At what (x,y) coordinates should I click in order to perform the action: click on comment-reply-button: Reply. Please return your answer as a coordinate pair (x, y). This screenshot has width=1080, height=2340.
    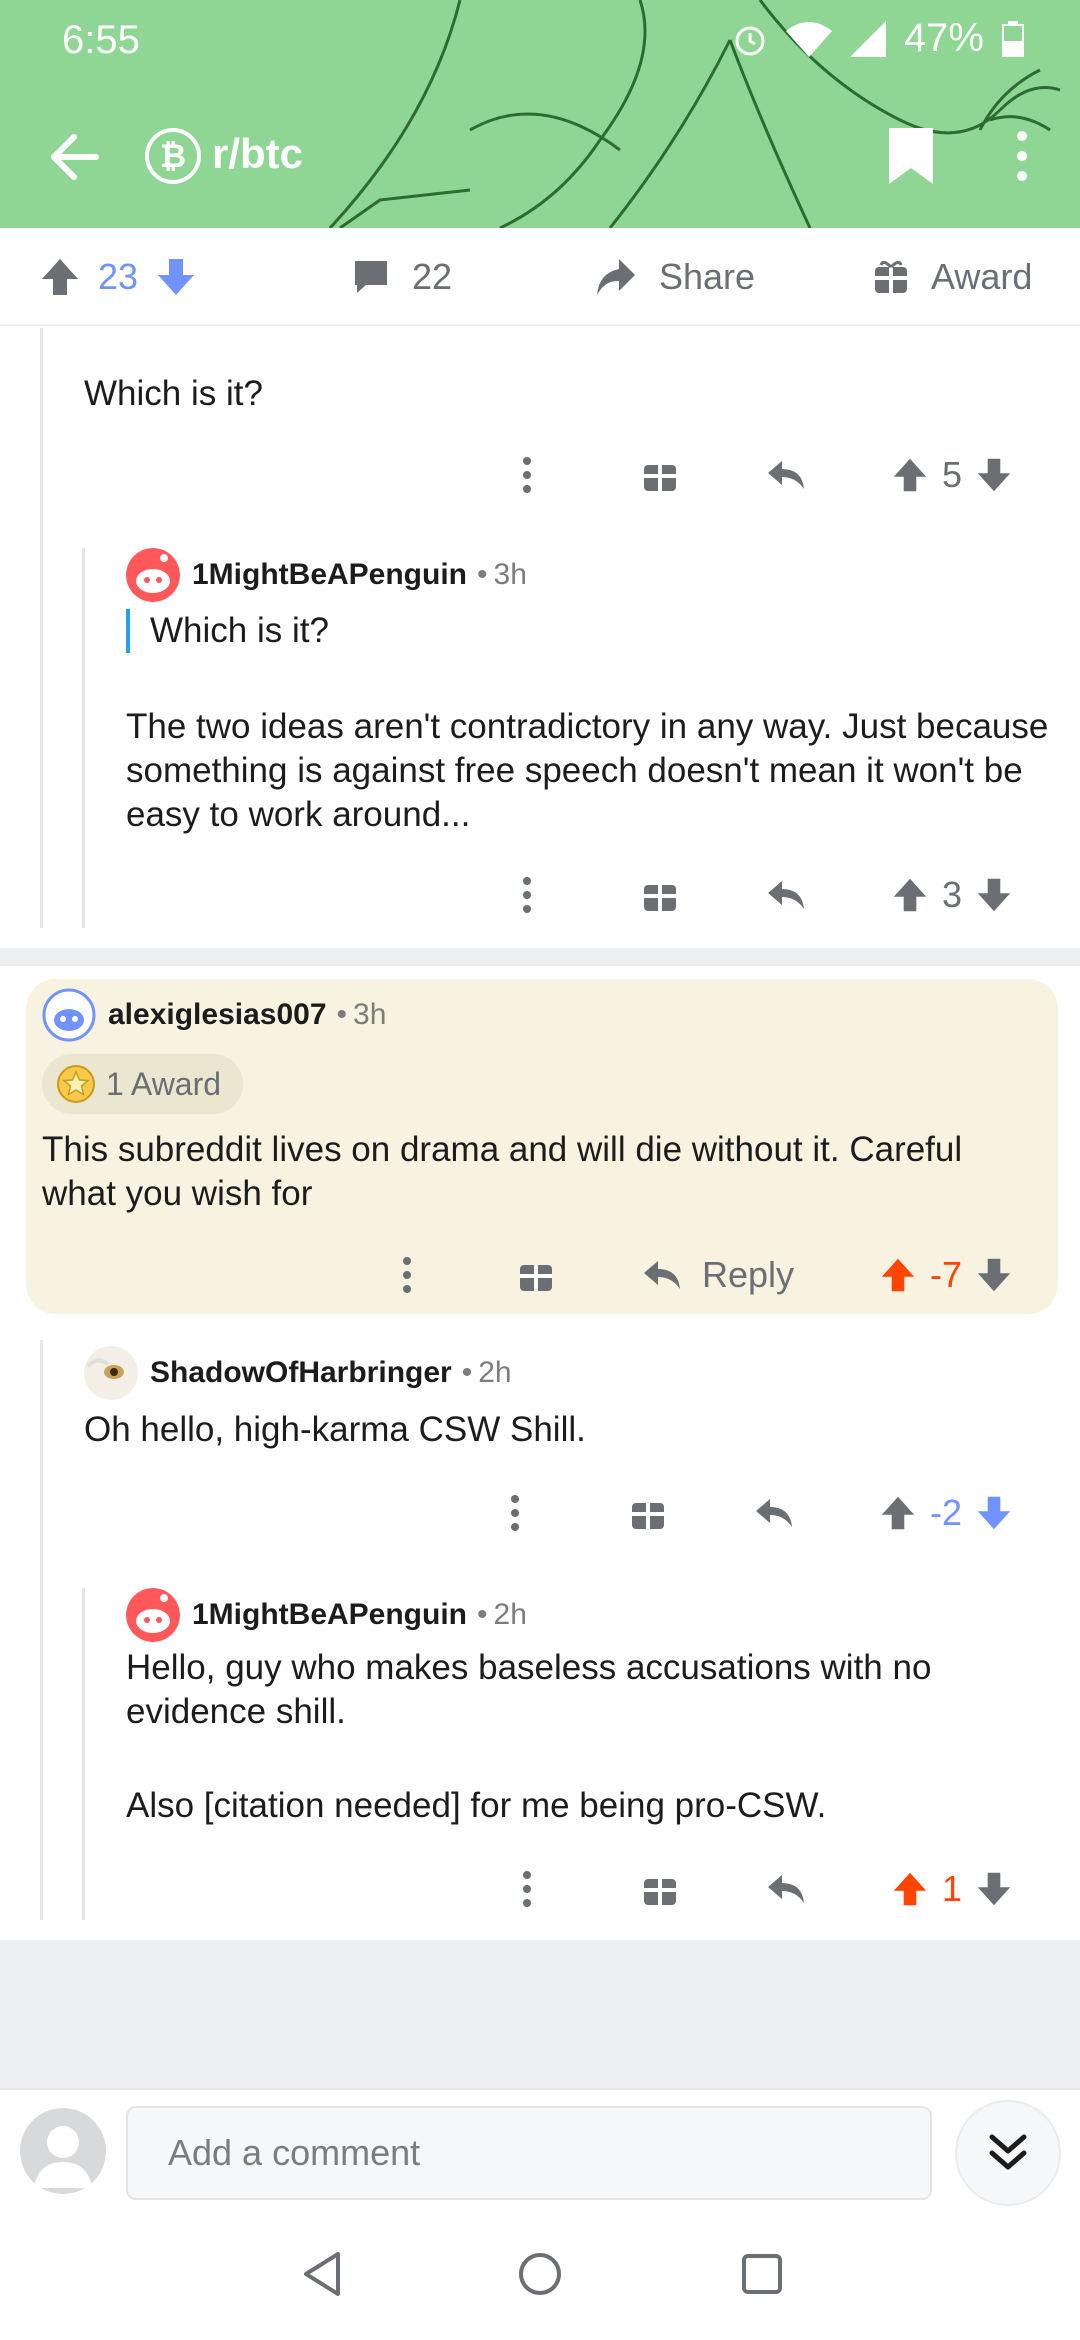
    Looking at the image, I should click on (718, 1275).